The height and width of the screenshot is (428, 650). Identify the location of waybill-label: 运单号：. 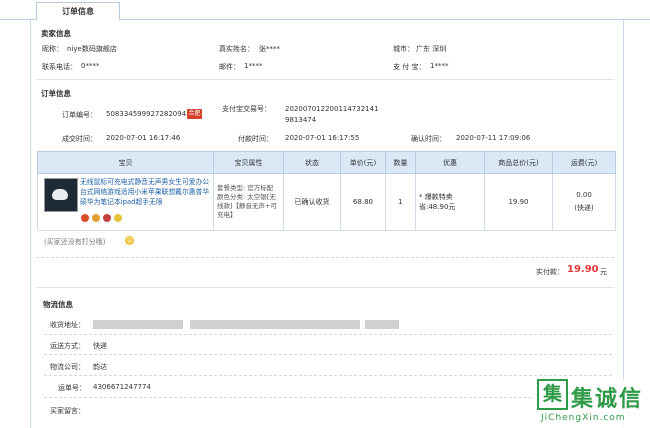
(72, 388).